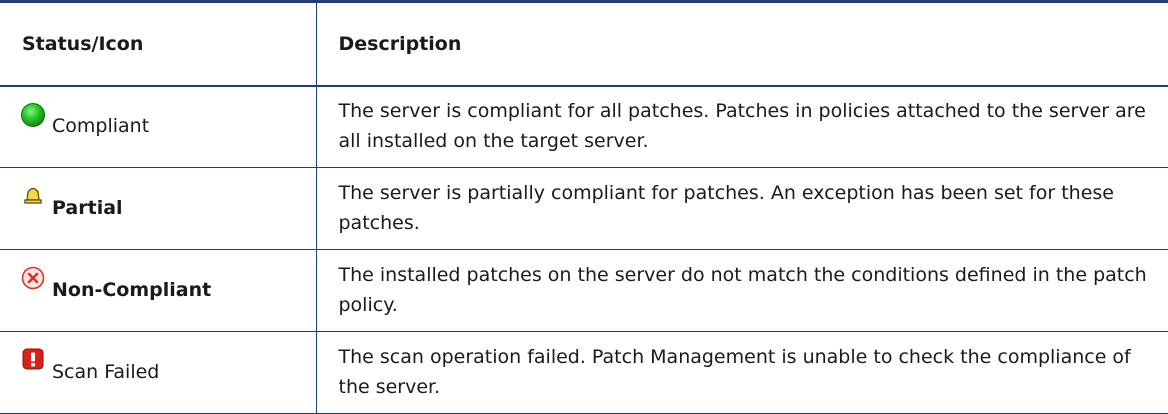 This screenshot has height=414, width=1168. I want to click on status-cell: Non-Compliant, so click(158, 290).